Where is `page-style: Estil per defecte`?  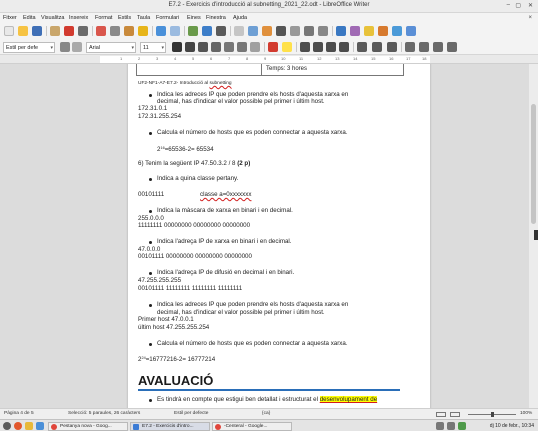 page-style: Estil per defecte is located at coordinates (191, 413).